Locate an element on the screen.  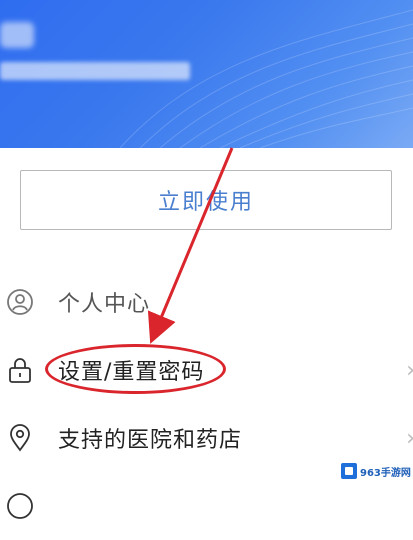
use-now-button: 立即使用 is located at coordinates (206, 200).